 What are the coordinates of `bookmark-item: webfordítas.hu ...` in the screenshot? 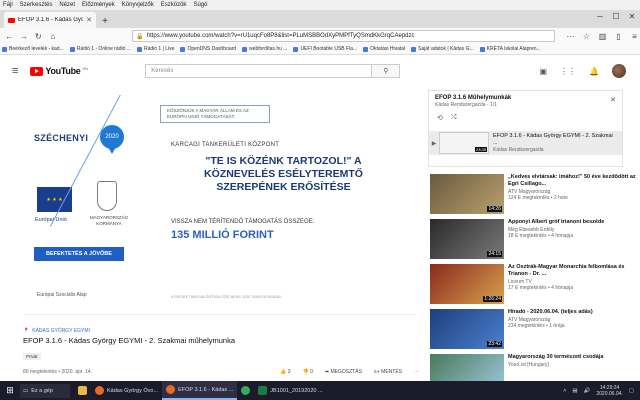 It's located at (264, 49).